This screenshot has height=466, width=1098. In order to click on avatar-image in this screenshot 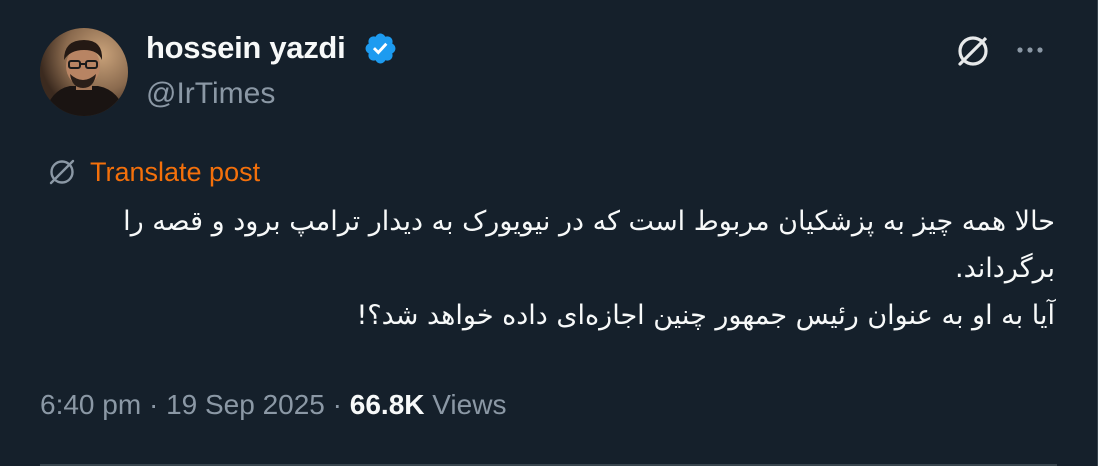, I will do `click(84, 72)`.